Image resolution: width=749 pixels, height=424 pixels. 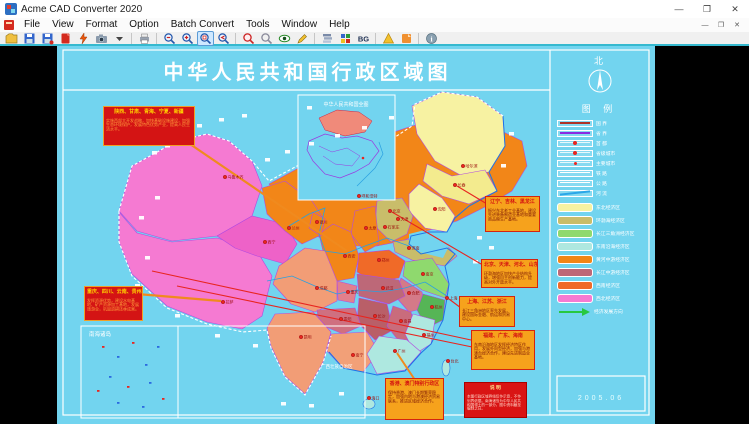 What do you see at coordinates (257, 25) in the screenshot?
I see `menu-tools: Tools` at bounding box center [257, 25].